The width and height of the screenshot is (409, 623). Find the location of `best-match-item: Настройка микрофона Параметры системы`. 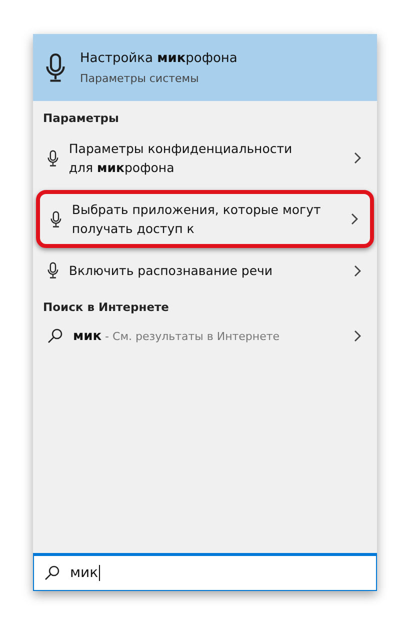

best-match-item: Настройка микрофона Параметры системы is located at coordinates (205, 67).